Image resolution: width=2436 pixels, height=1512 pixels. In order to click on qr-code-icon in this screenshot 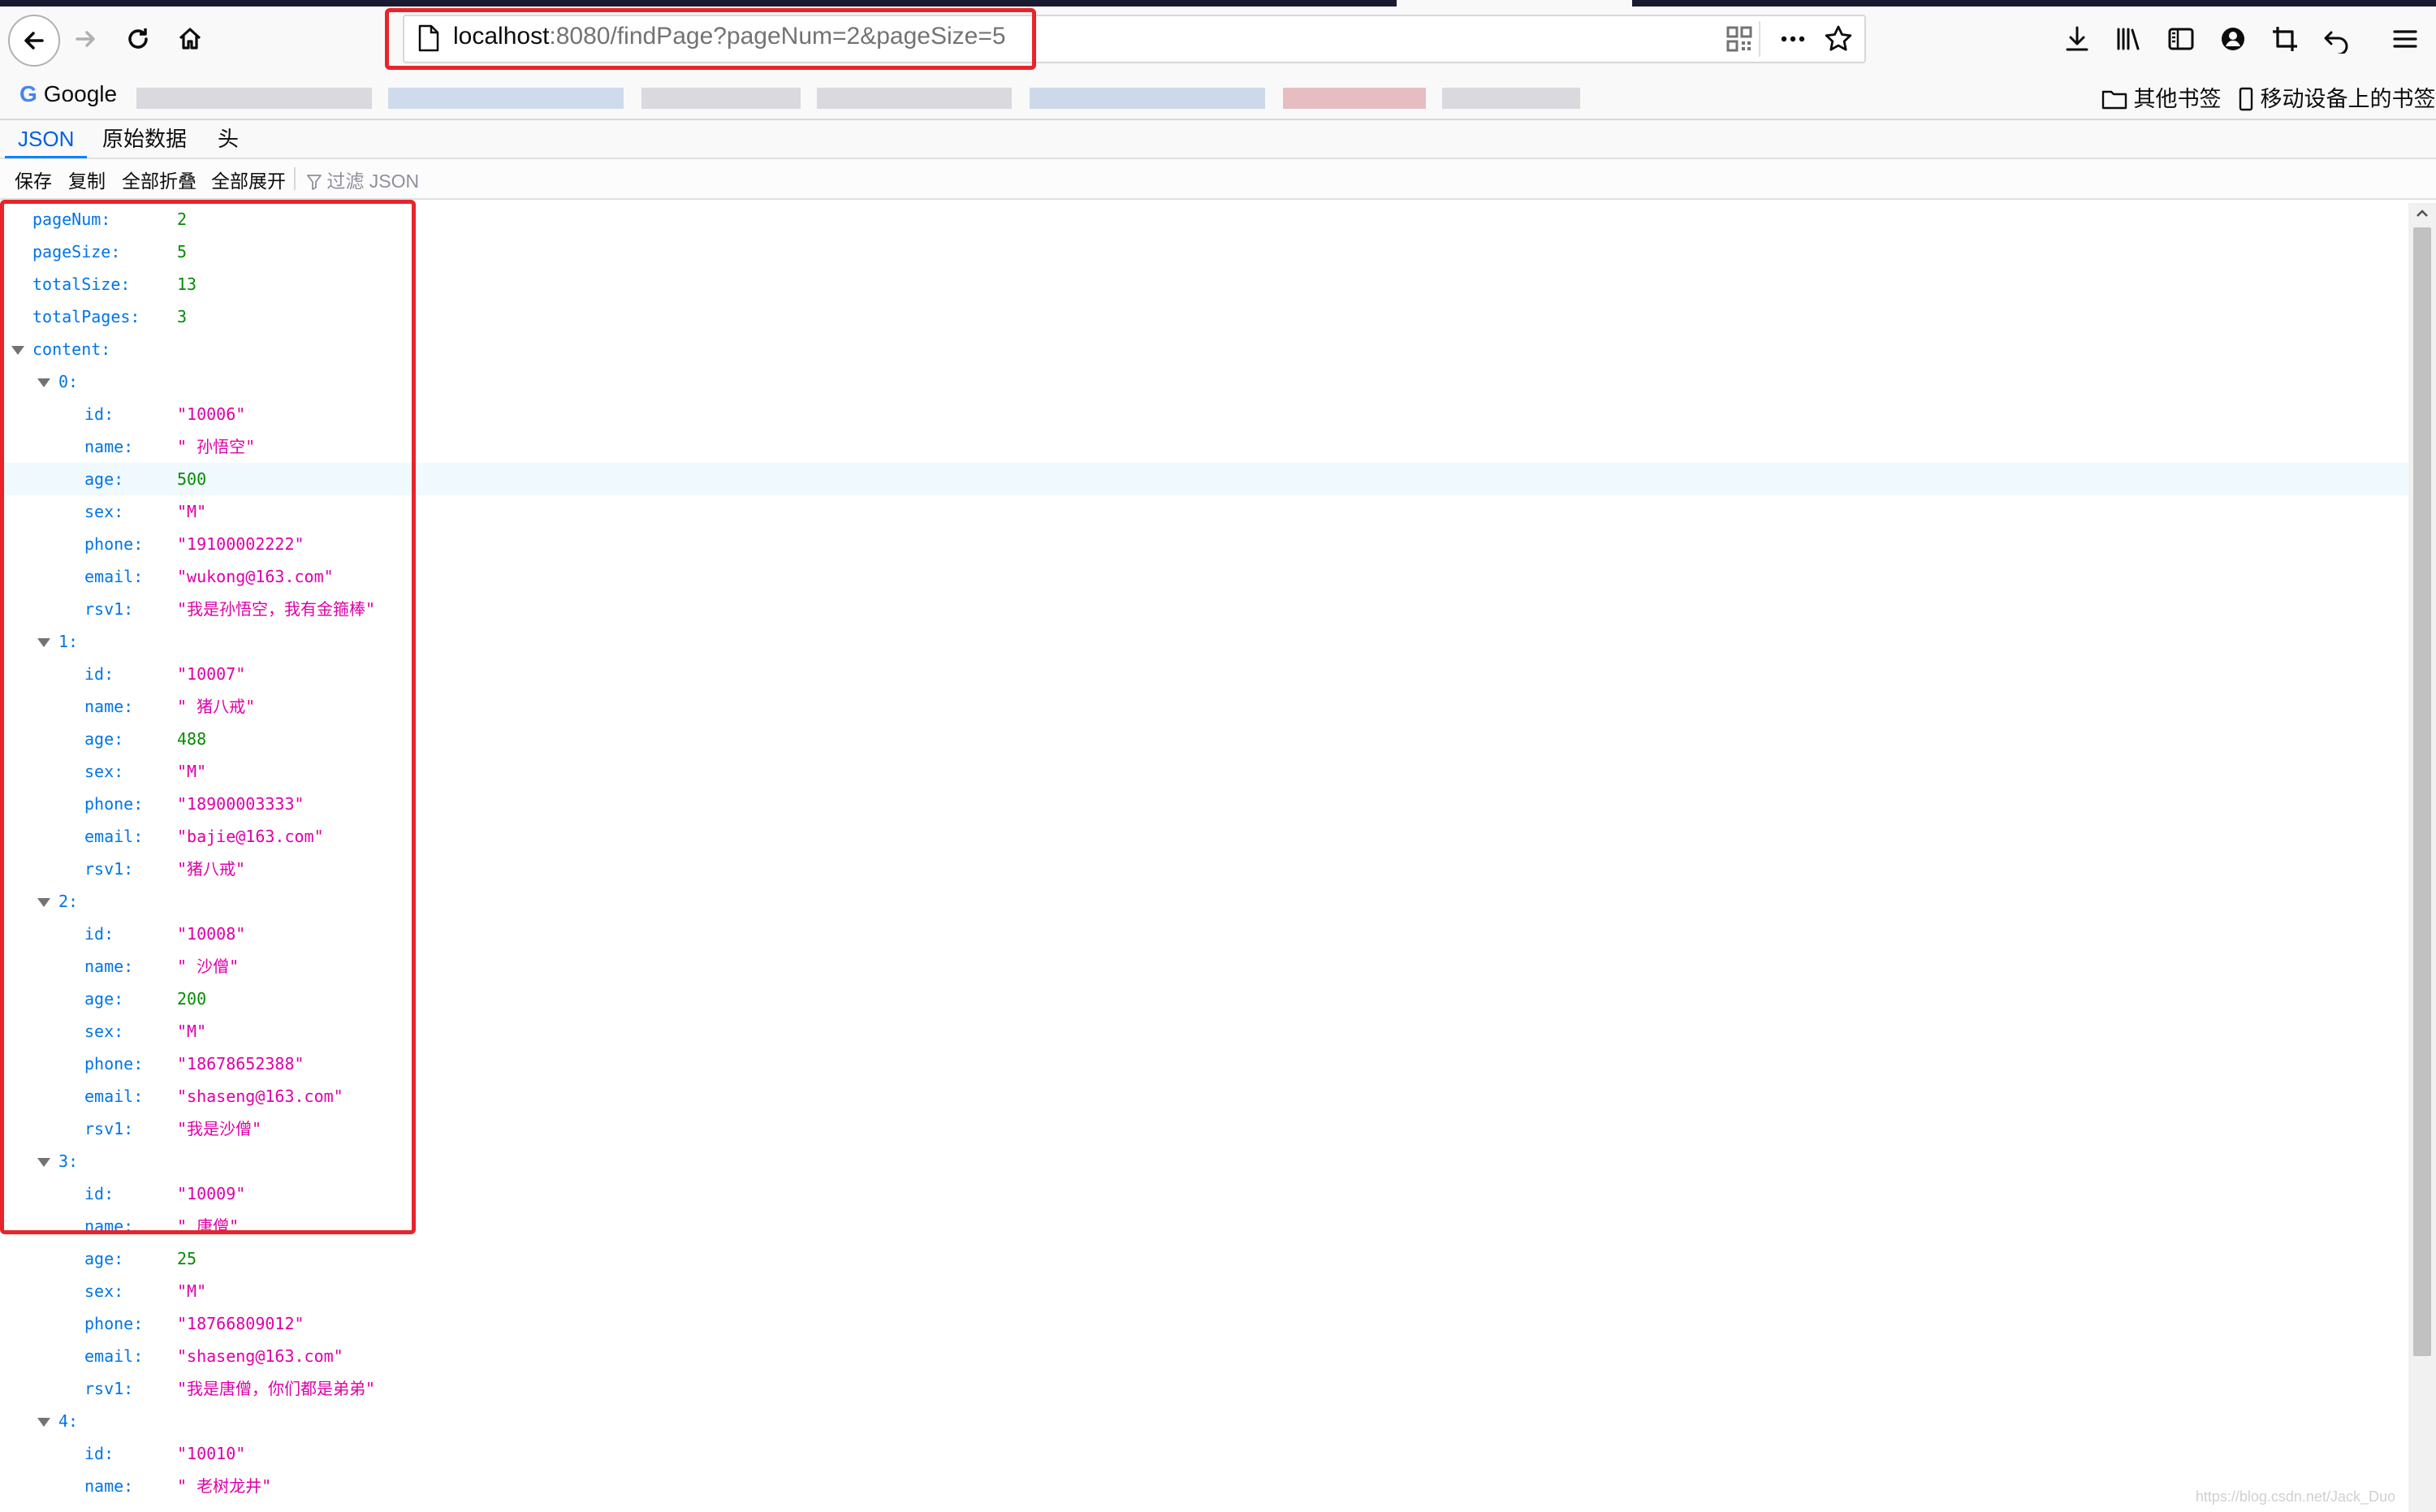, I will do `click(1740, 39)`.